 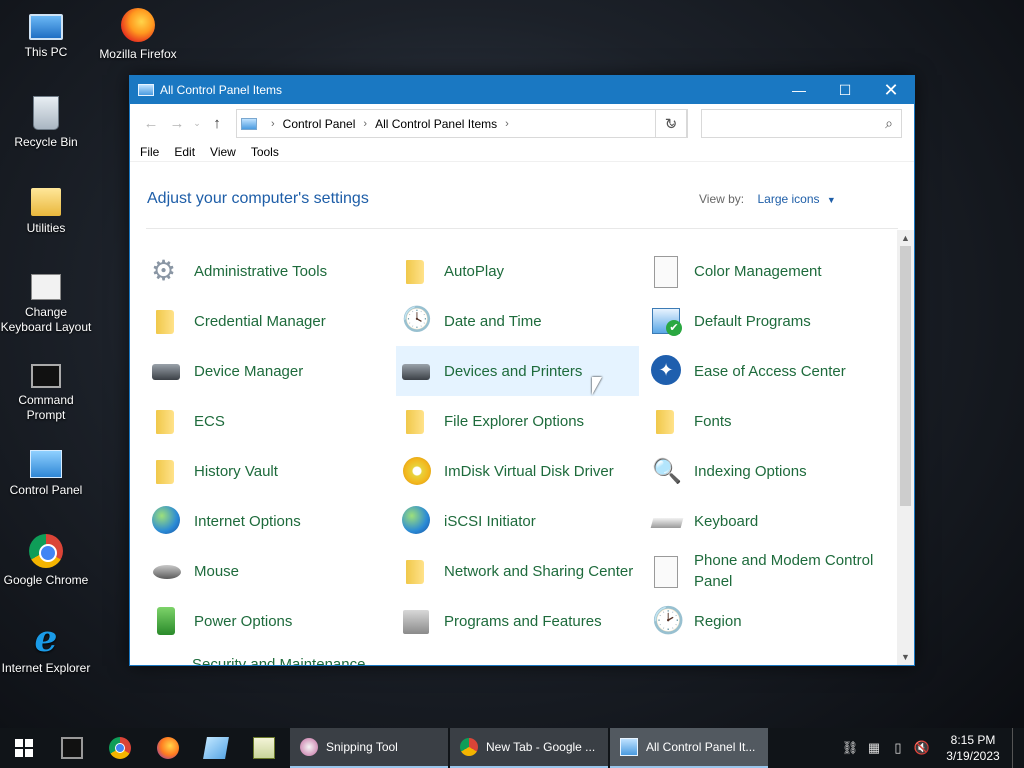 I want to click on taskbar-pin-chrome, so click(x=120, y=748).